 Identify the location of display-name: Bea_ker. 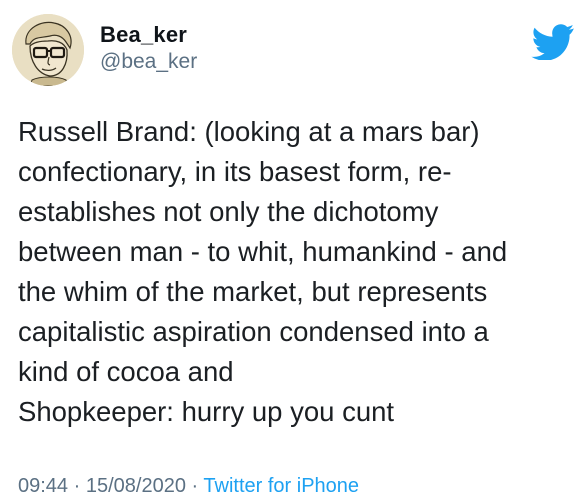
(143, 35).